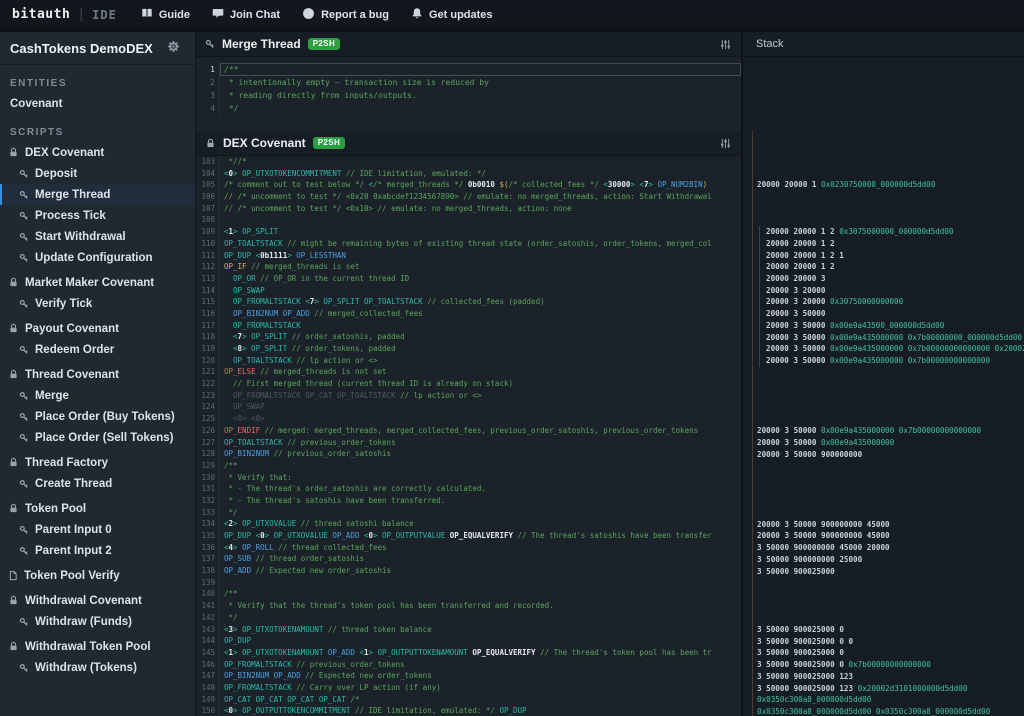 The height and width of the screenshot is (716, 1024). I want to click on sidebar-item-label: Market Maker Covenant, so click(90, 282).